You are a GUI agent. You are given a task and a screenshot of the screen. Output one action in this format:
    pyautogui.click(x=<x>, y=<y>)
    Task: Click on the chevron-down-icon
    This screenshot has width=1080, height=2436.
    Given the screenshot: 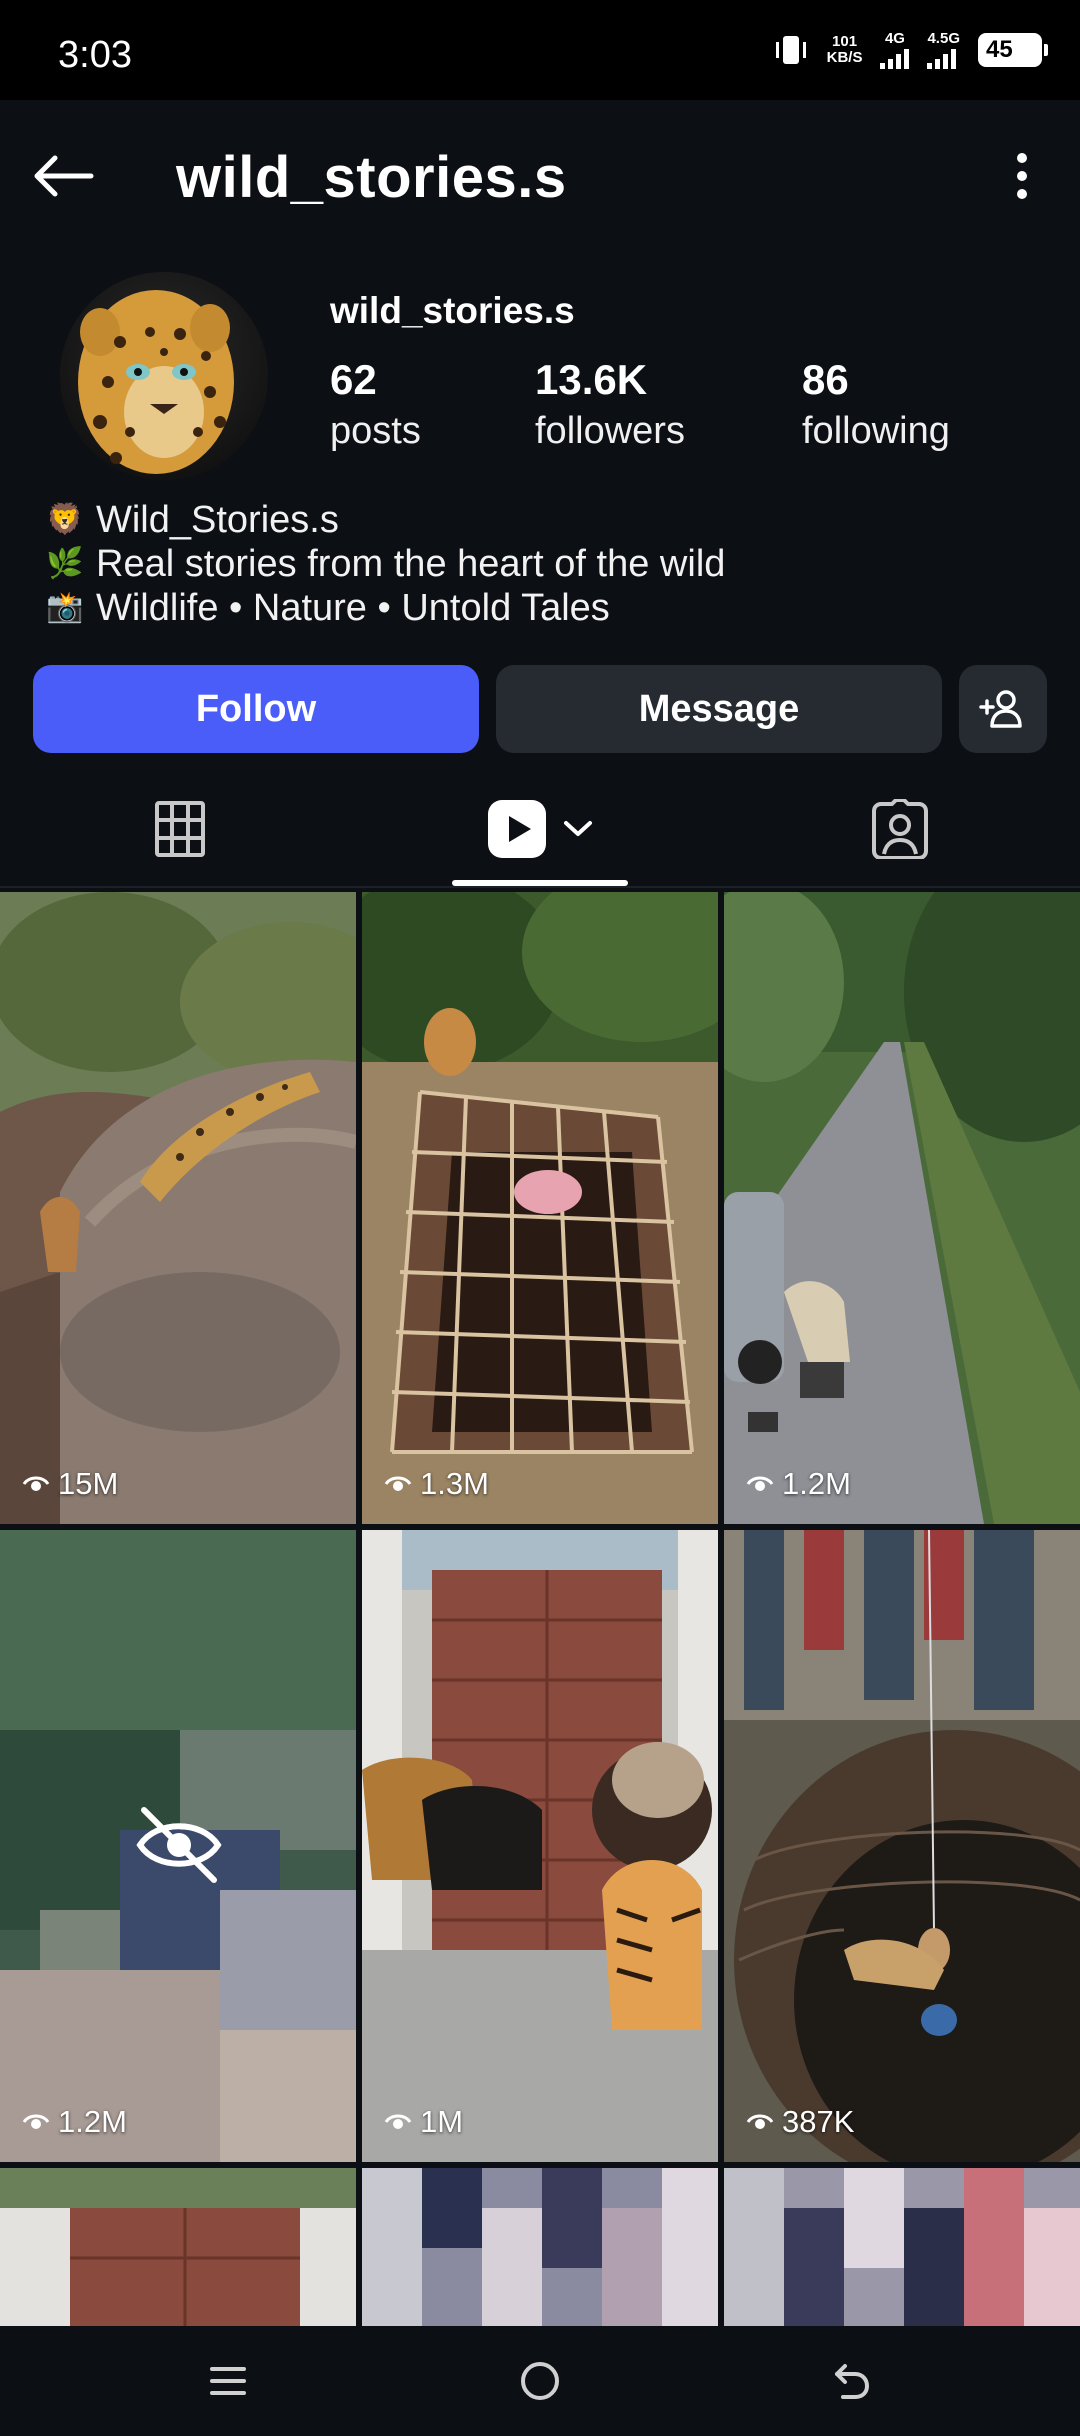 What is the action you would take?
    pyautogui.click(x=578, y=828)
    